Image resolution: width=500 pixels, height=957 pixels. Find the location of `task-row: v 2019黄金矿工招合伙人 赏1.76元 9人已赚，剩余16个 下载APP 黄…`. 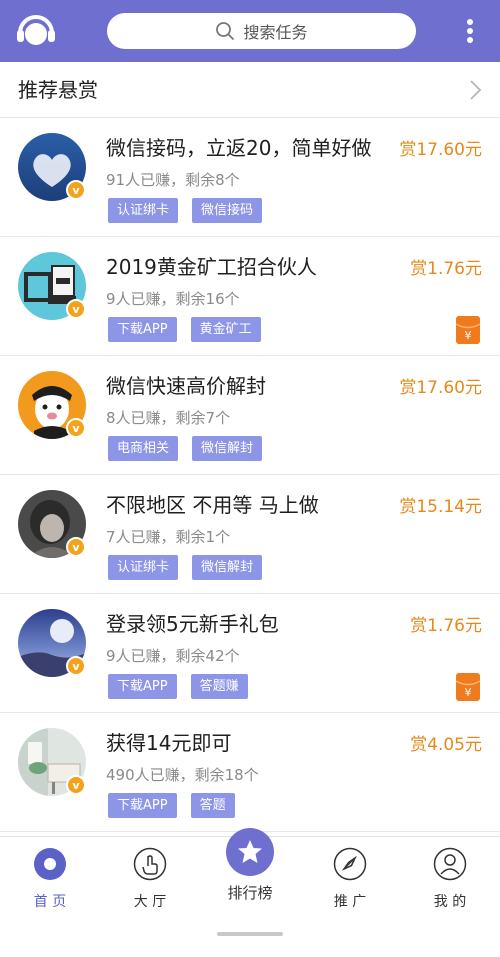

task-row: v 2019黄金矿工招合伙人 赏1.76元 9人已赚，剩余16个 下载APP 黄… is located at coordinates (250, 296).